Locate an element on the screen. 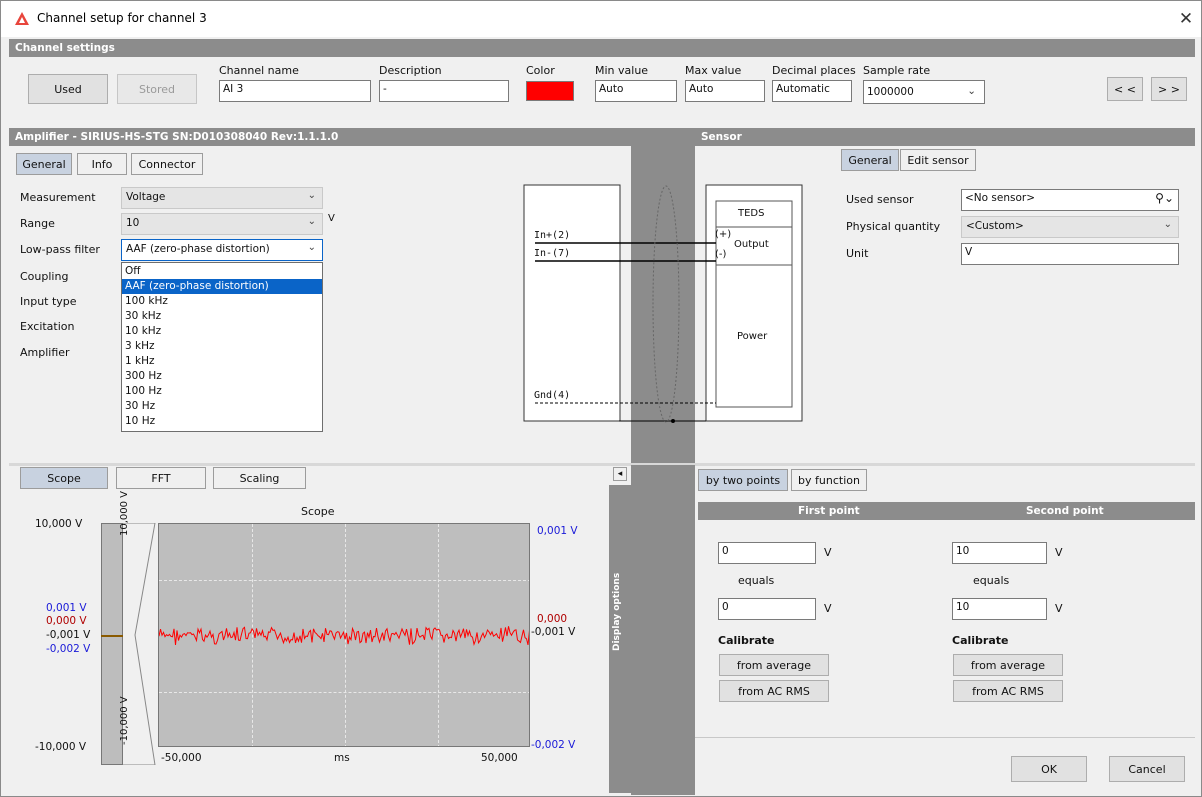 The image size is (1202, 797). stored-button: Stored is located at coordinates (157, 89).